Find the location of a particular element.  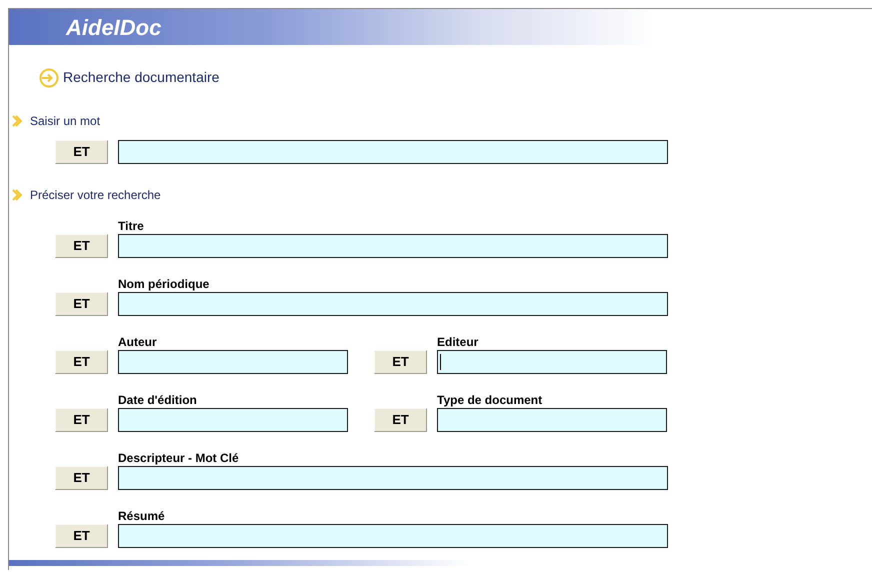

arrow-circle-icon is located at coordinates (49, 78).